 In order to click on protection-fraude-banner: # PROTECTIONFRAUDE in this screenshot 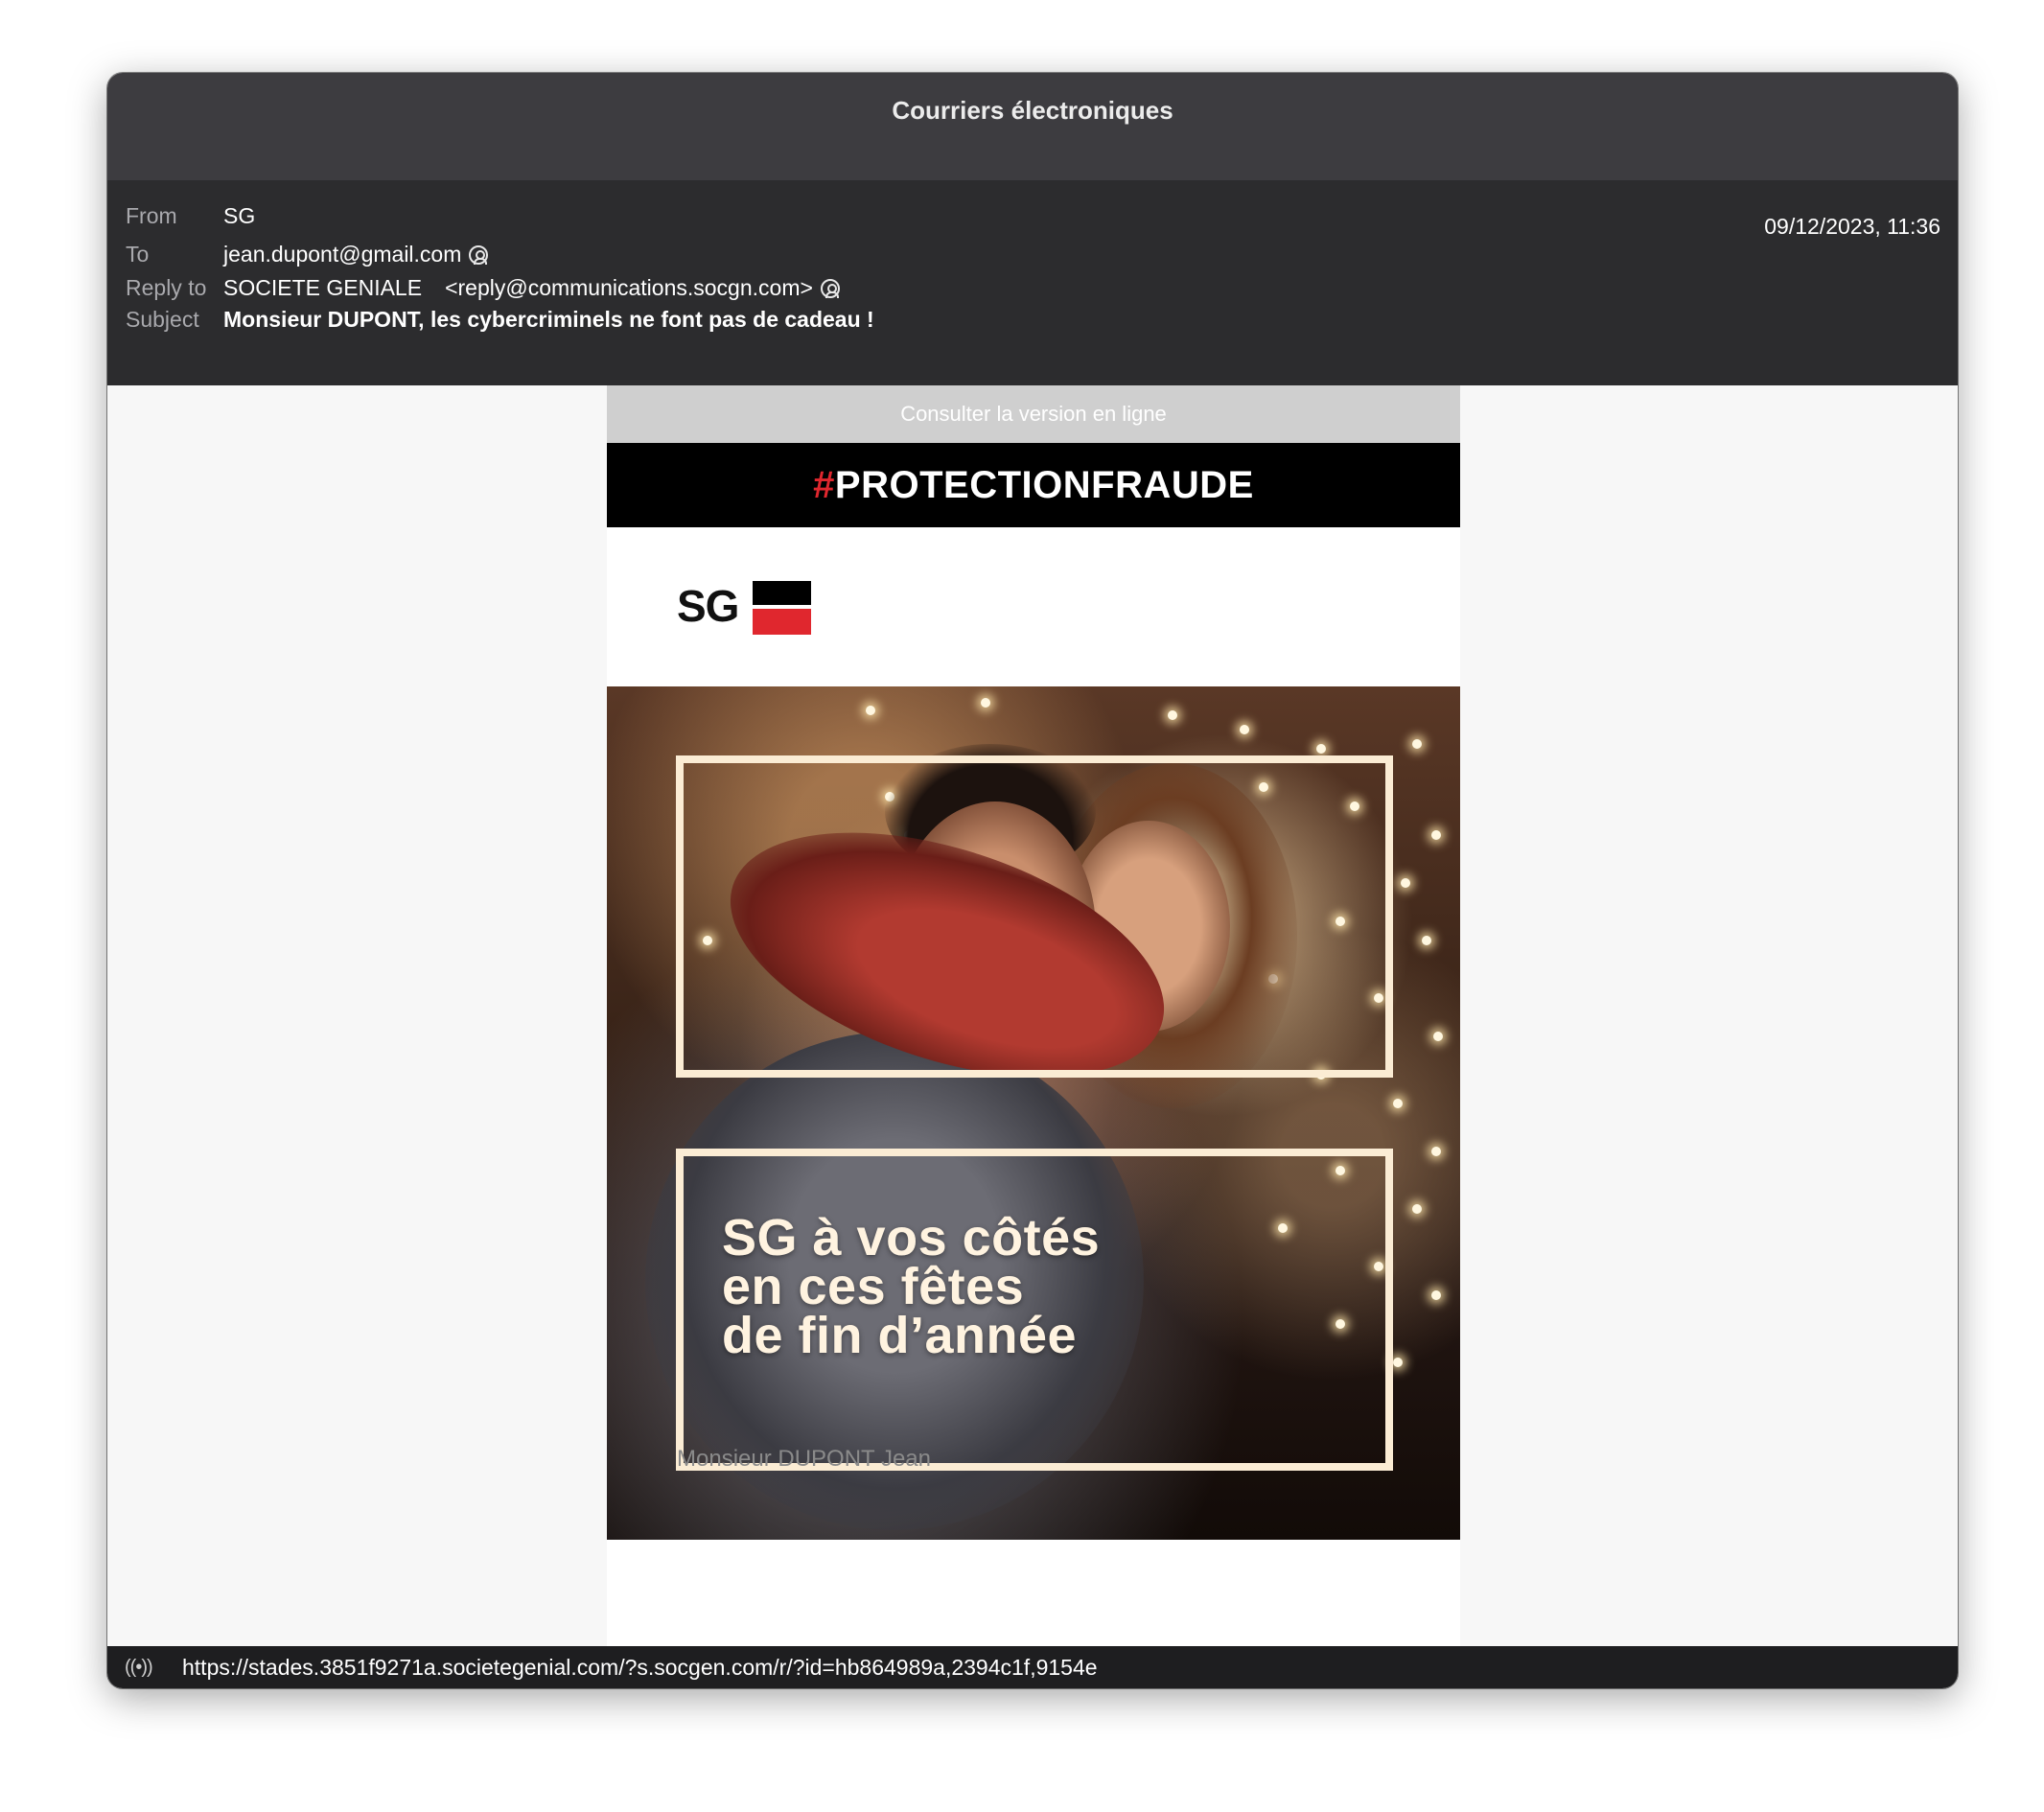, I will do `click(1033, 485)`.